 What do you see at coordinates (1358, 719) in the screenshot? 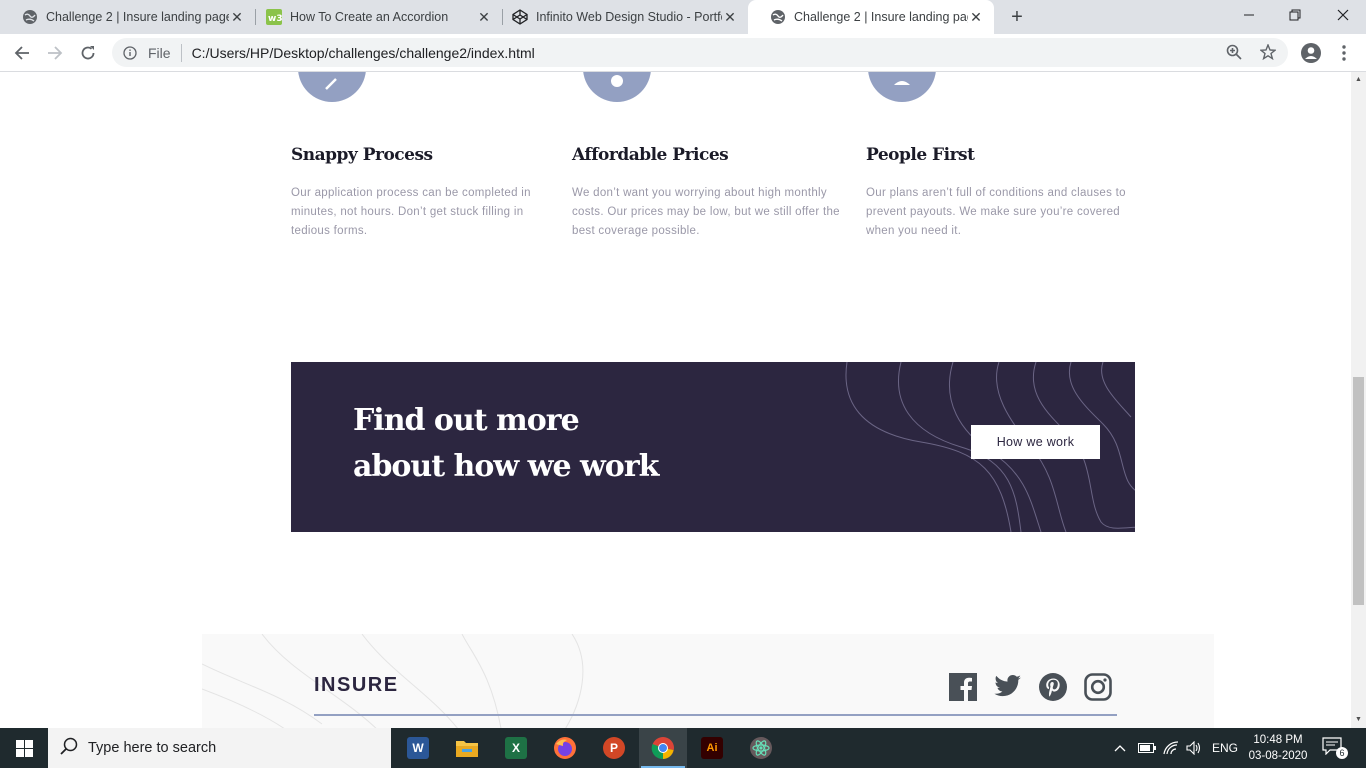
I see `scroll-down-arrow-icon: ▼` at bounding box center [1358, 719].